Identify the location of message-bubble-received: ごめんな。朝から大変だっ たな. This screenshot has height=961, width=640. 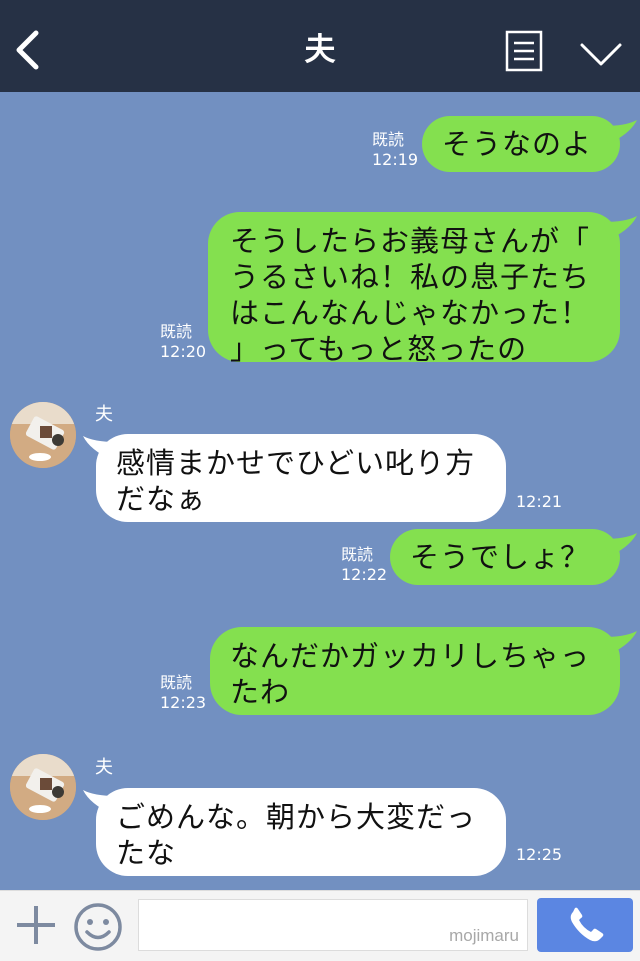
(301, 832).